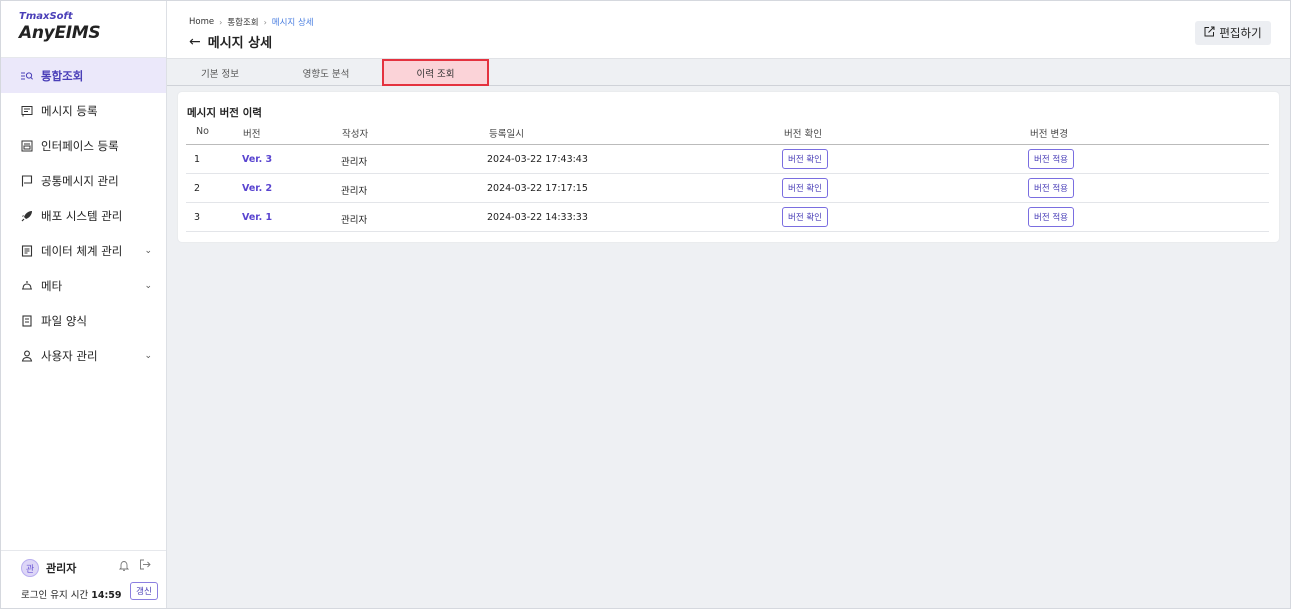 This screenshot has height=609, width=1291. What do you see at coordinates (83, 285) in the screenshot?
I see `sidebar-item-meta: 메타 ⌄` at bounding box center [83, 285].